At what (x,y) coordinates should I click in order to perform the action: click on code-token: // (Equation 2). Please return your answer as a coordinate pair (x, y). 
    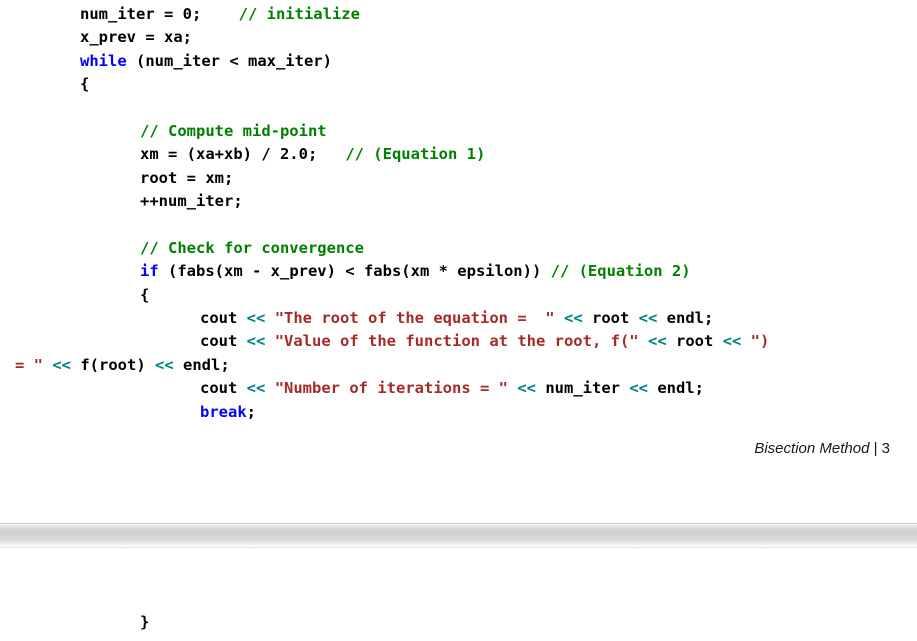
    Looking at the image, I should click on (620, 271).